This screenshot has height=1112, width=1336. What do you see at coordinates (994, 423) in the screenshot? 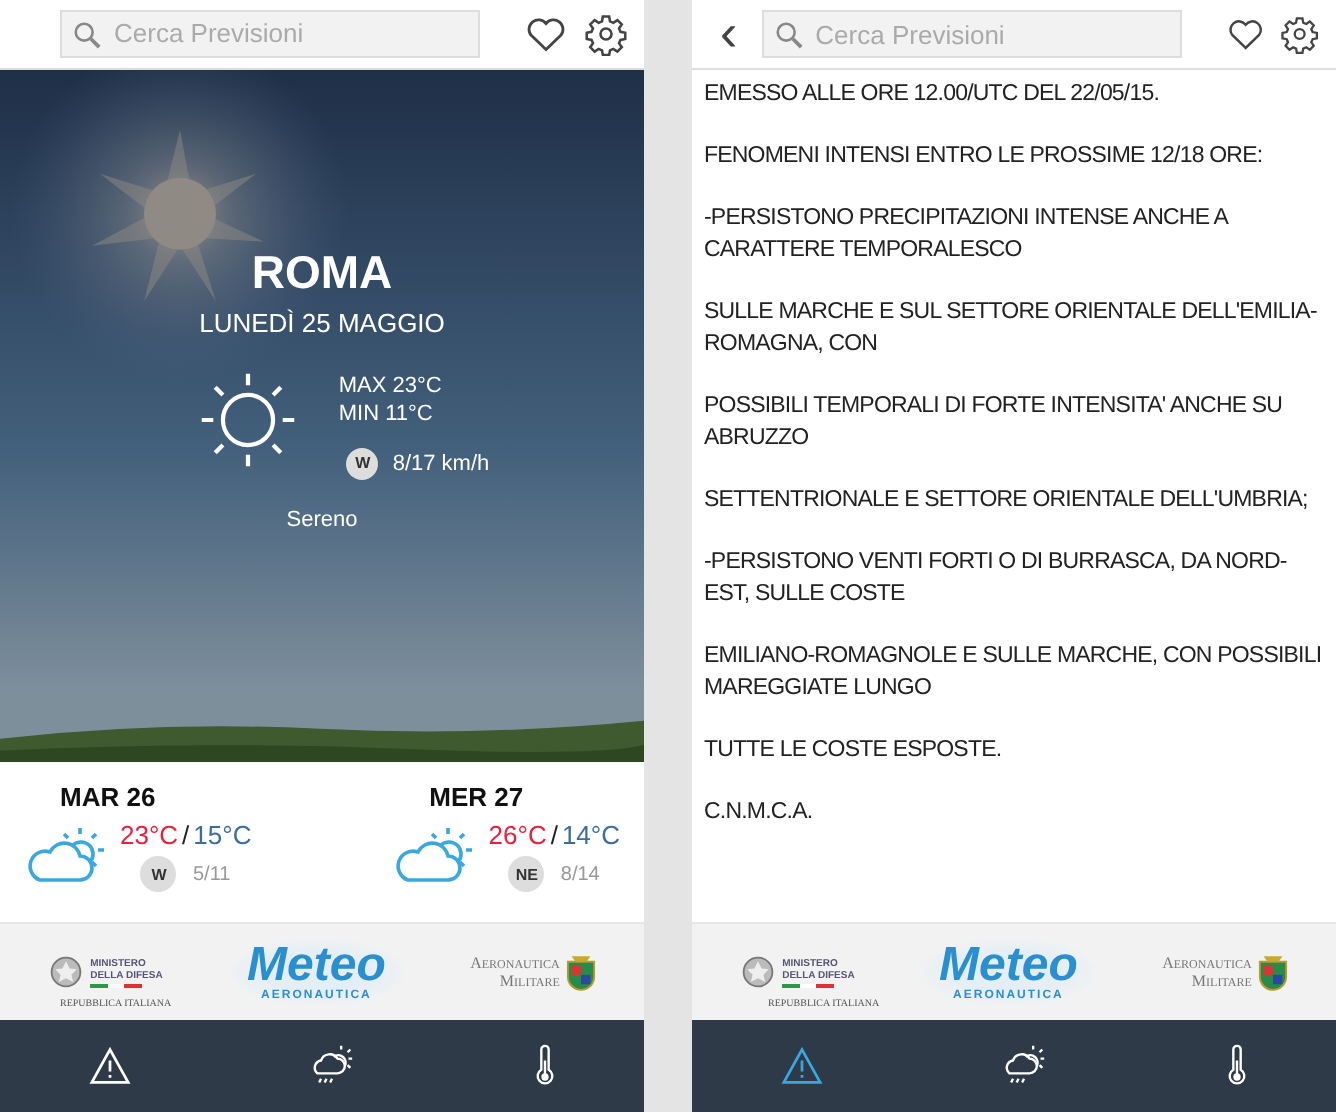
I see `bulletin-paragraph: POSSIBILI TEMPORALI DI FORTE INTENSITA' ANCHE SU ABRUZZO` at bounding box center [994, 423].